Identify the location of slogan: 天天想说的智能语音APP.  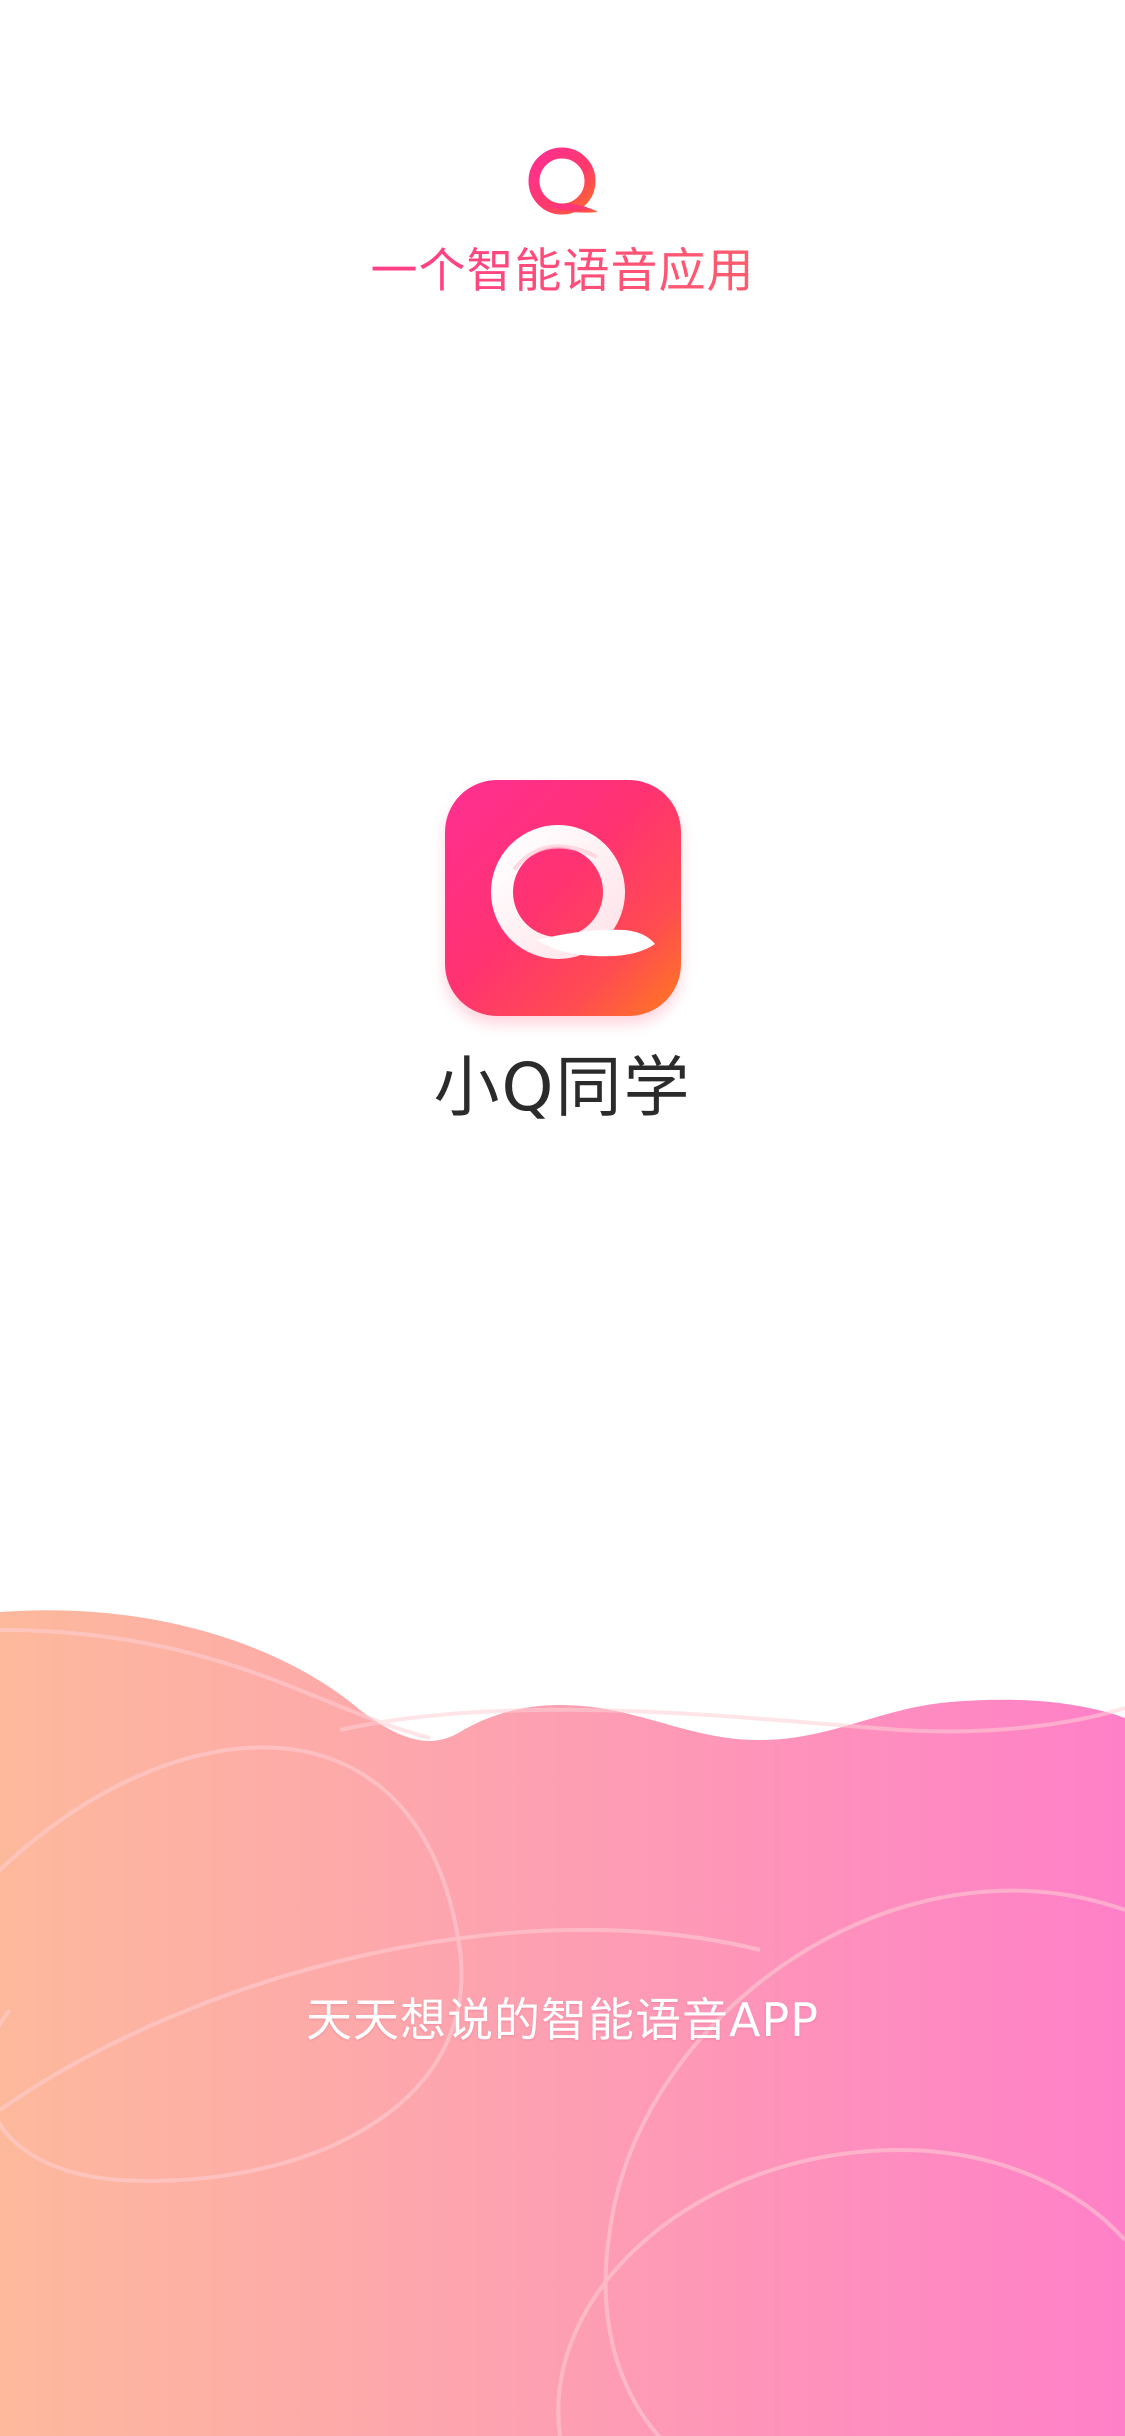
(562, 2020).